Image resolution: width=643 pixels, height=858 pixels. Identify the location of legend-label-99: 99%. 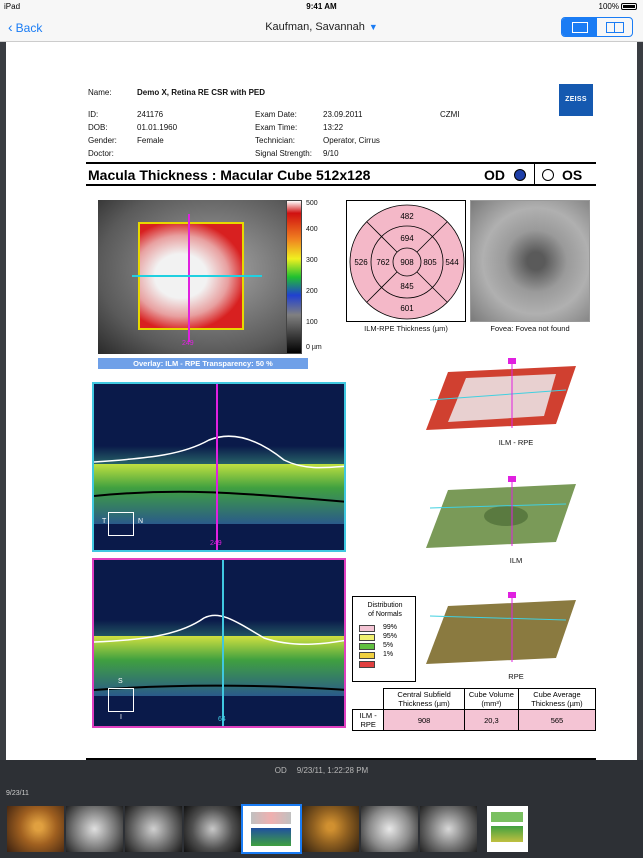
(390, 627).